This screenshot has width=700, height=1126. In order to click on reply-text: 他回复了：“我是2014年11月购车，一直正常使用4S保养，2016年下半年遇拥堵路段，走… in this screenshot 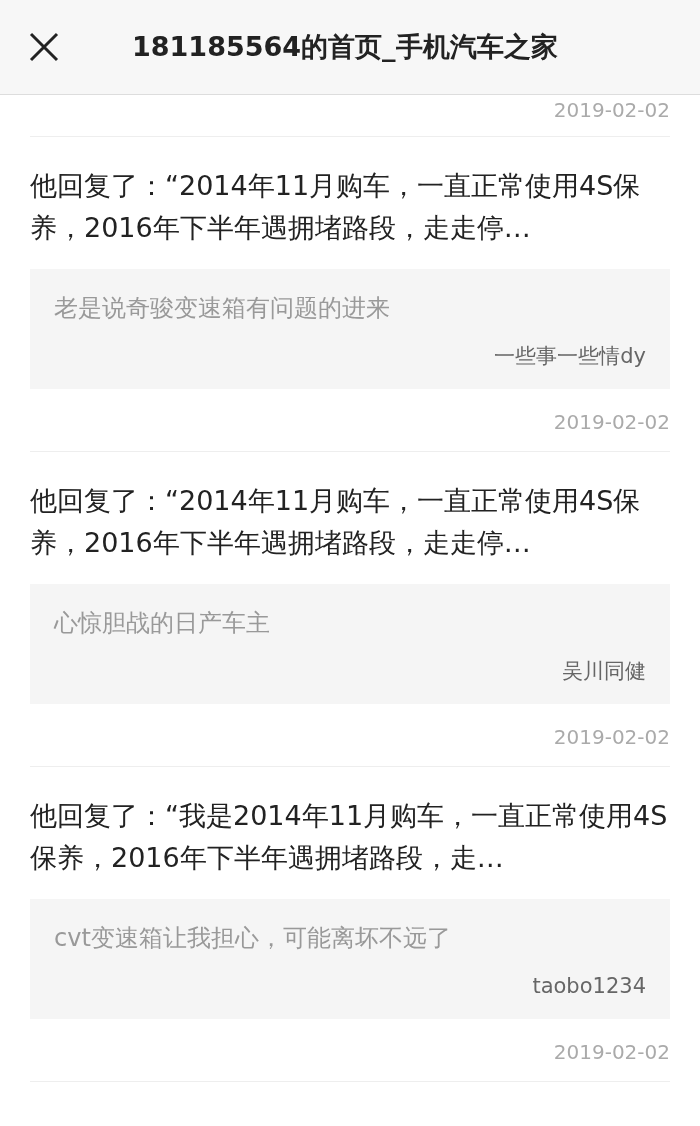, I will do `click(350, 837)`.